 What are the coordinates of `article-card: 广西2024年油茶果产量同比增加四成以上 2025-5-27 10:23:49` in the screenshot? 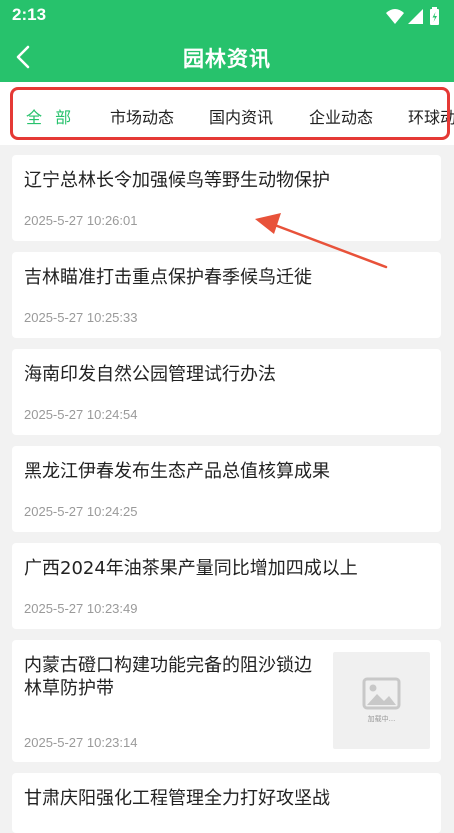 It's located at (226, 586).